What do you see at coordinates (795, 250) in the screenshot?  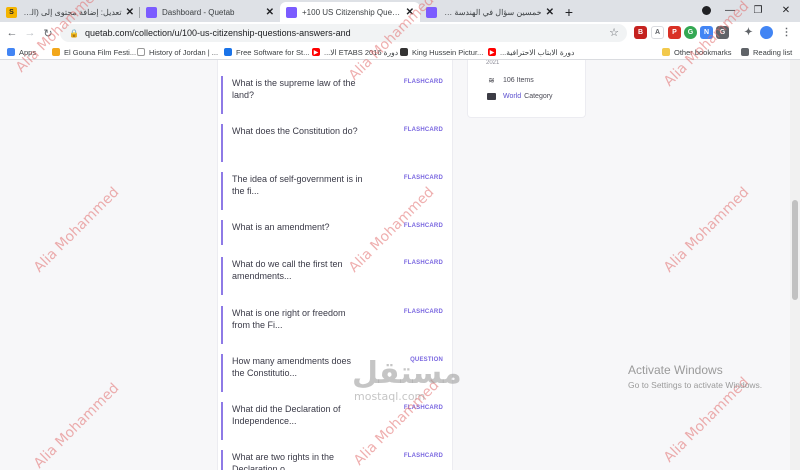 I see `scrollbar-thumb` at bounding box center [795, 250].